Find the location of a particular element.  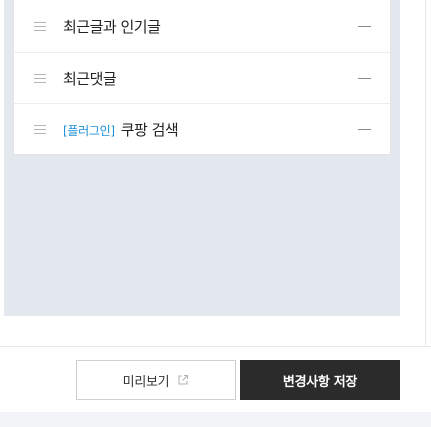

module-label: 최근댓글 is located at coordinates (90, 78).